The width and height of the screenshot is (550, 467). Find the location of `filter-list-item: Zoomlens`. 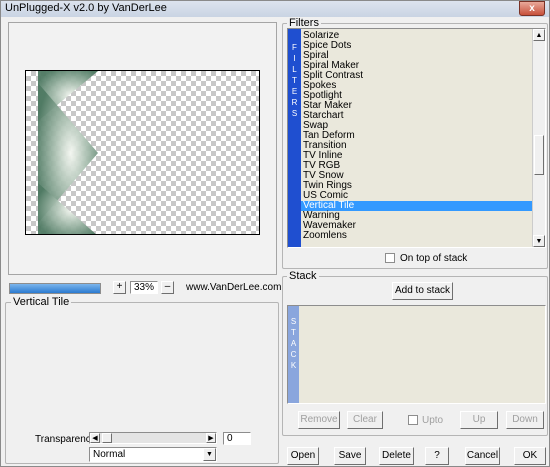

filter-list-item: Zoomlens is located at coordinates (417, 236).